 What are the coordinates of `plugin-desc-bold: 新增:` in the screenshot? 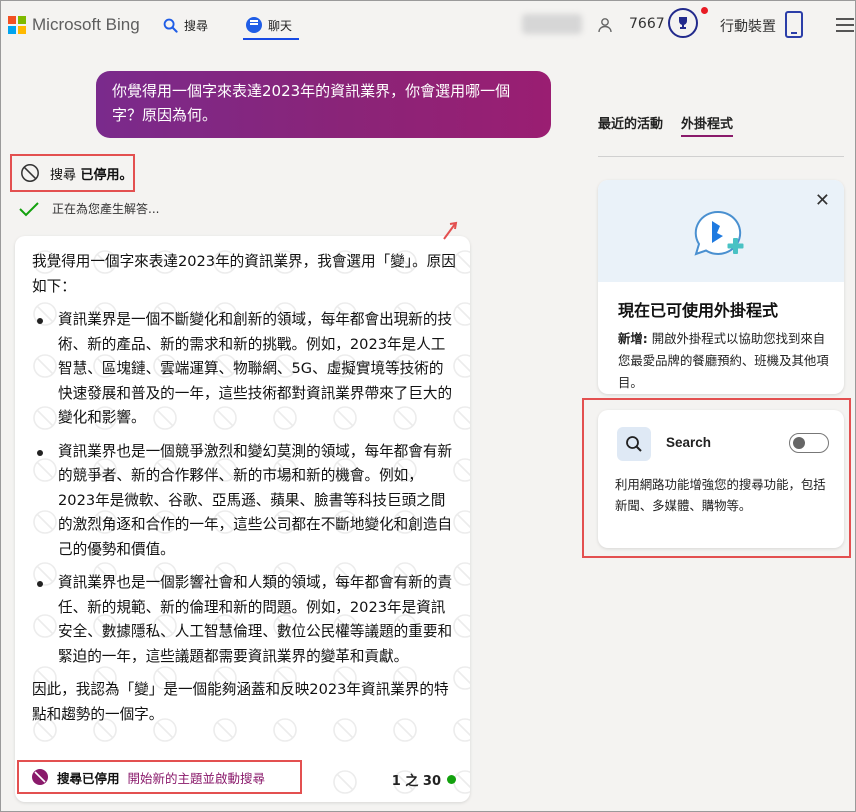 It's located at (633, 338).